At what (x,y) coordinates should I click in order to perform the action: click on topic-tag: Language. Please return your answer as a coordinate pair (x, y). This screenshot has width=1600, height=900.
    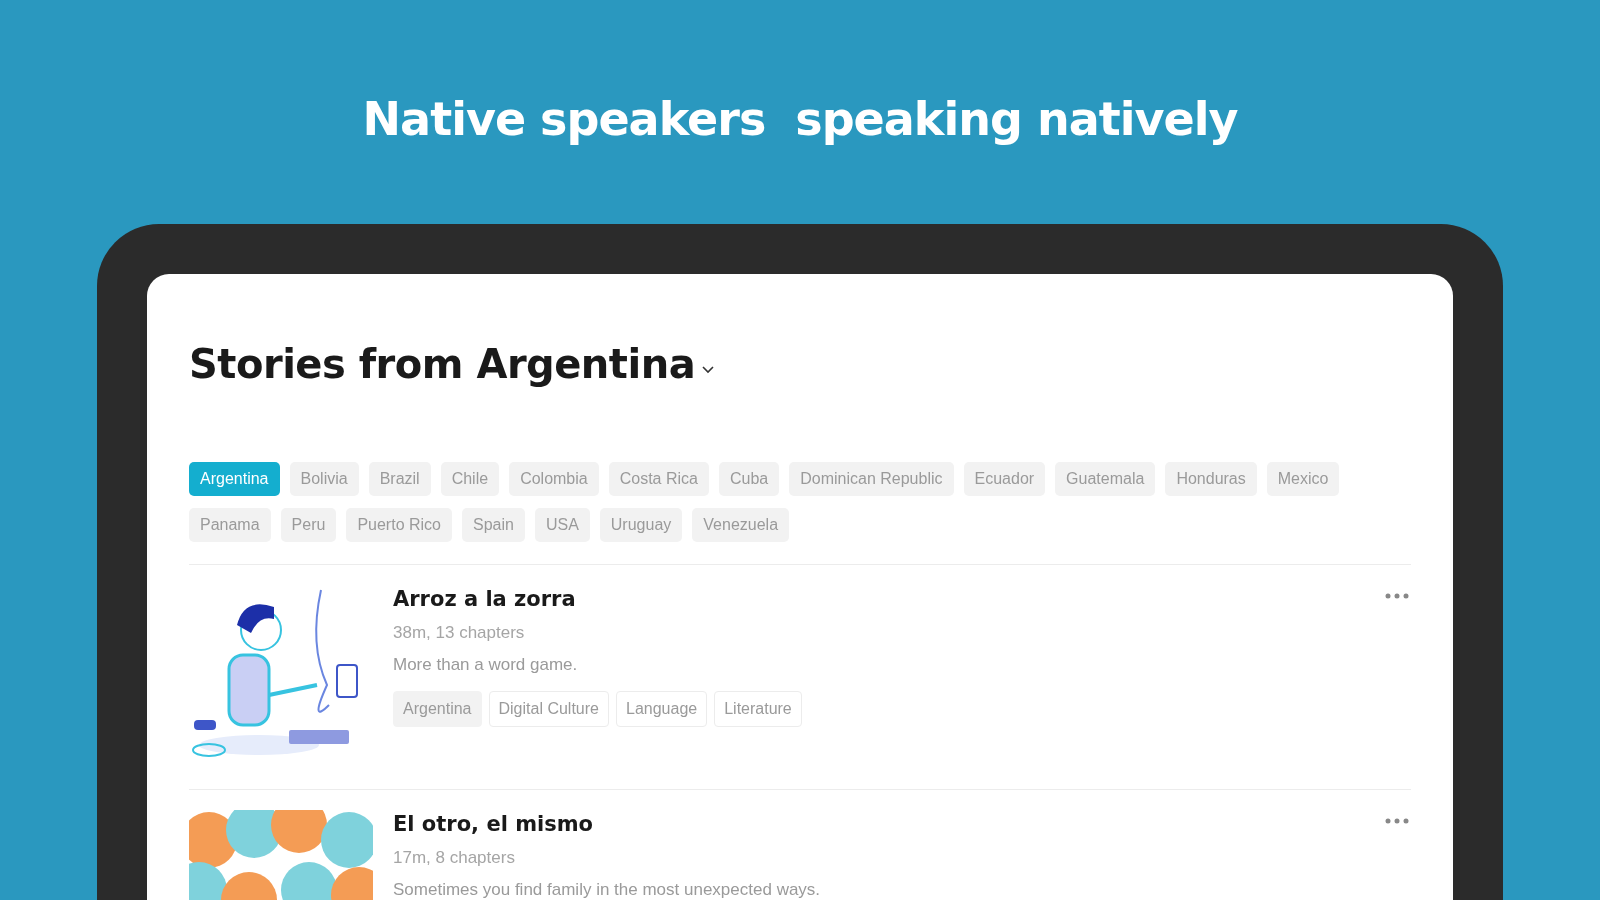
    Looking at the image, I should click on (662, 709).